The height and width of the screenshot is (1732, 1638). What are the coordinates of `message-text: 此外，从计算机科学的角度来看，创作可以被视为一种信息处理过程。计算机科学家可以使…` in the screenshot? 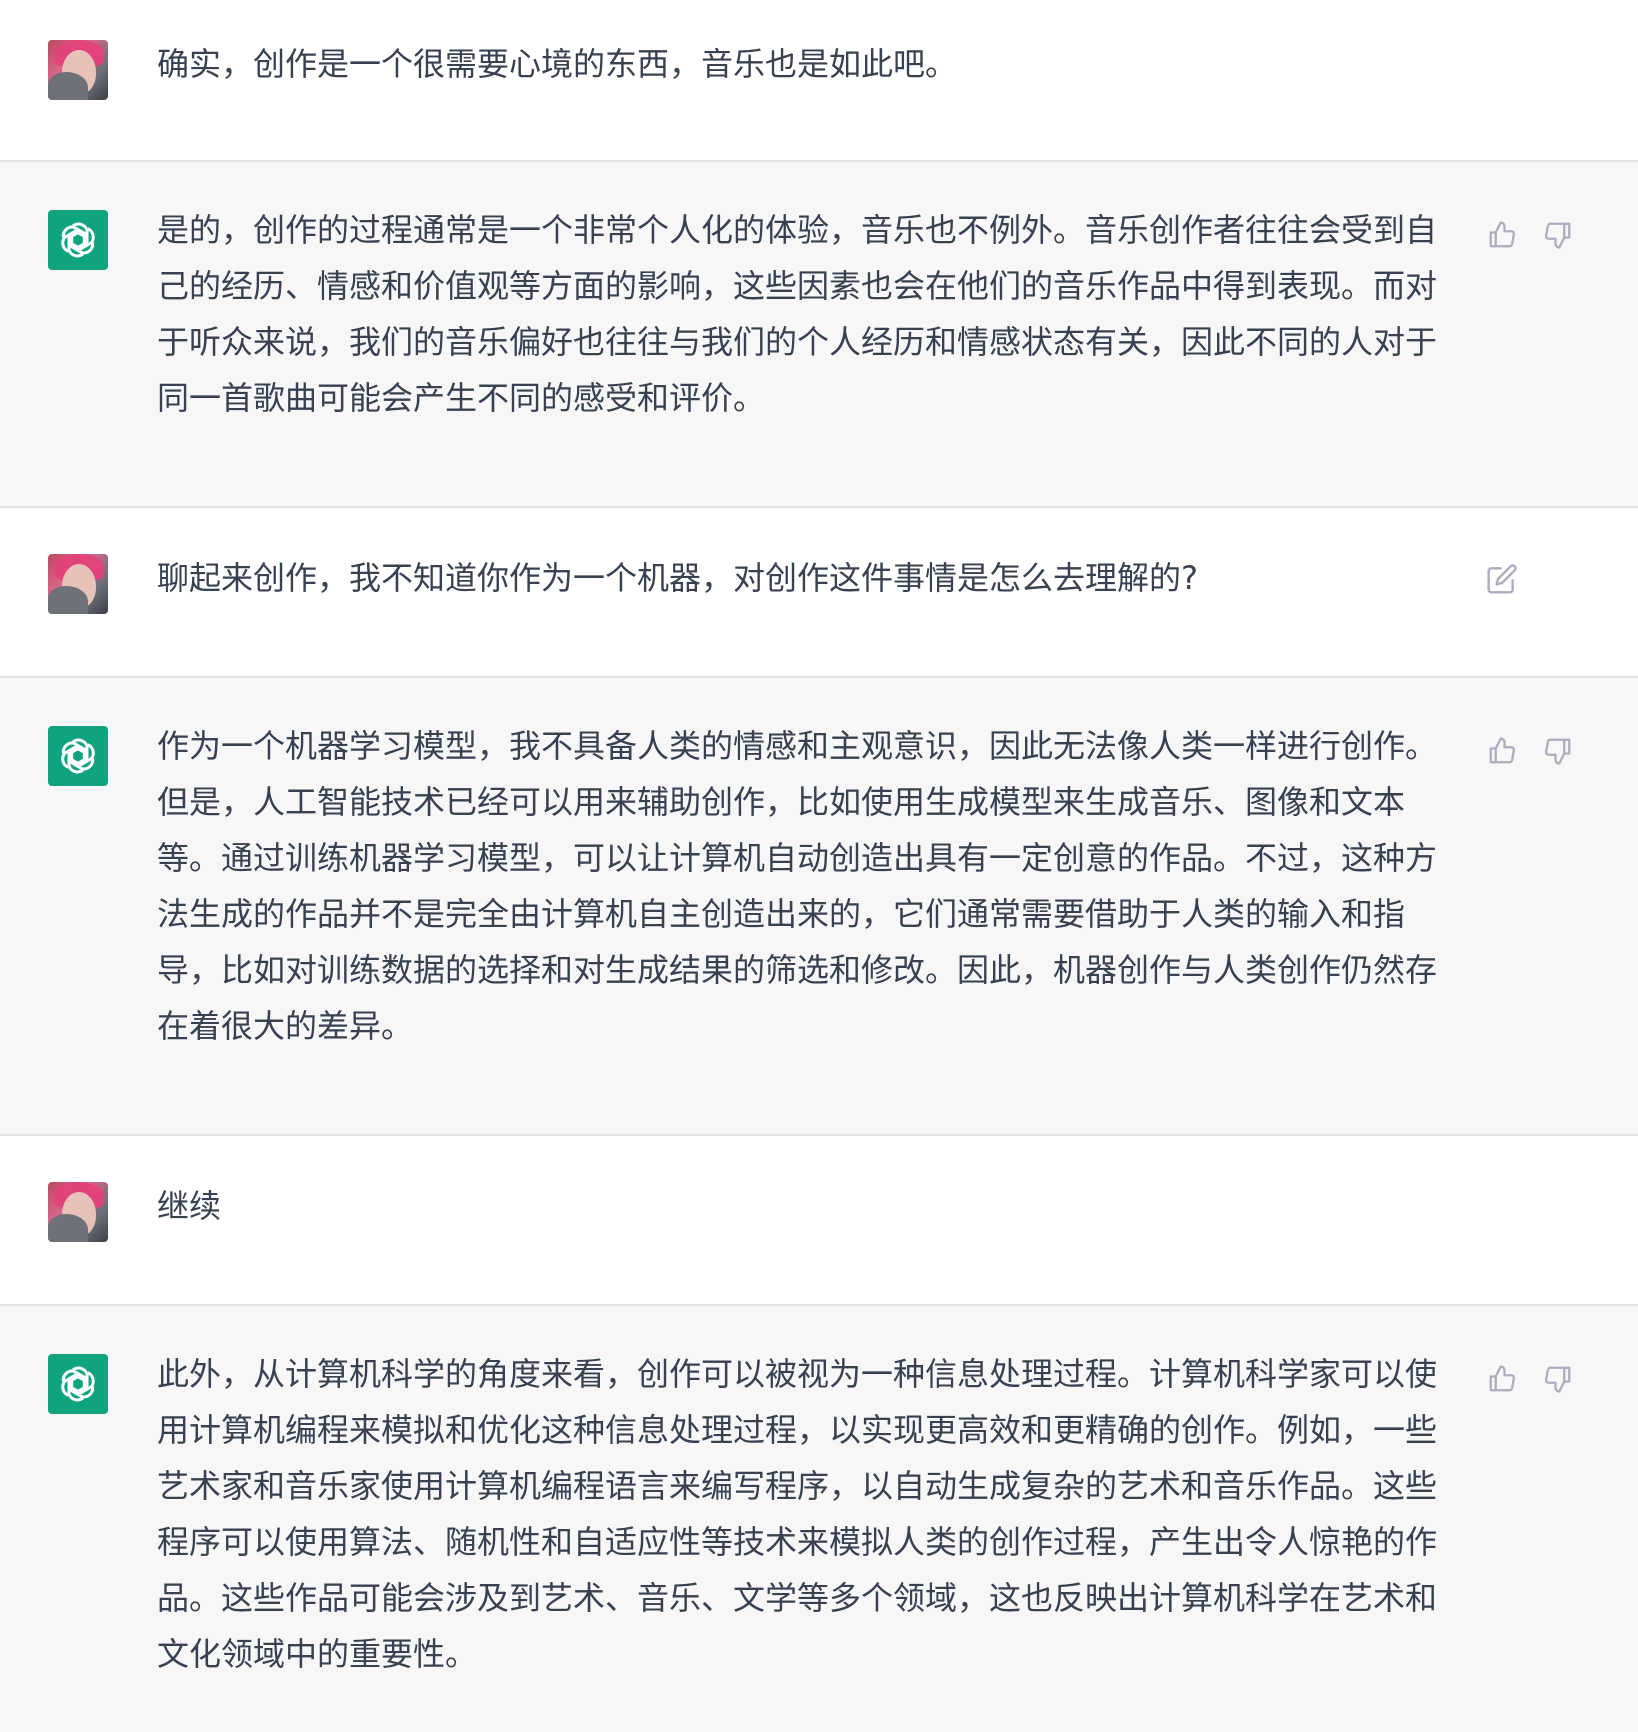 It's located at (797, 1514).